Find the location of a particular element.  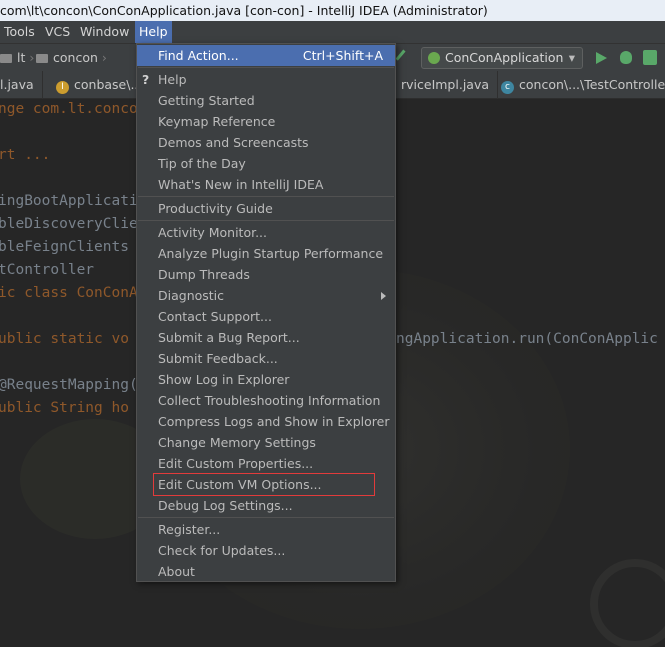

menu-item-tip-of-the-day: Tip of the Day is located at coordinates (266, 163).